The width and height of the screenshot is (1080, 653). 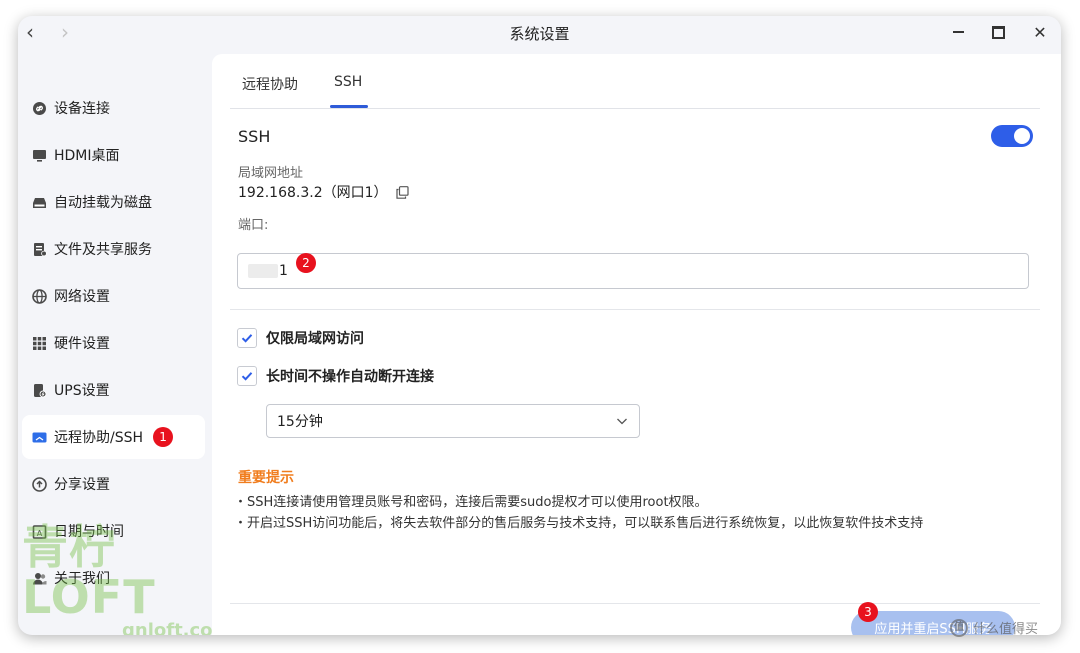 I want to click on maximize-icon, so click(x=998, y=32).